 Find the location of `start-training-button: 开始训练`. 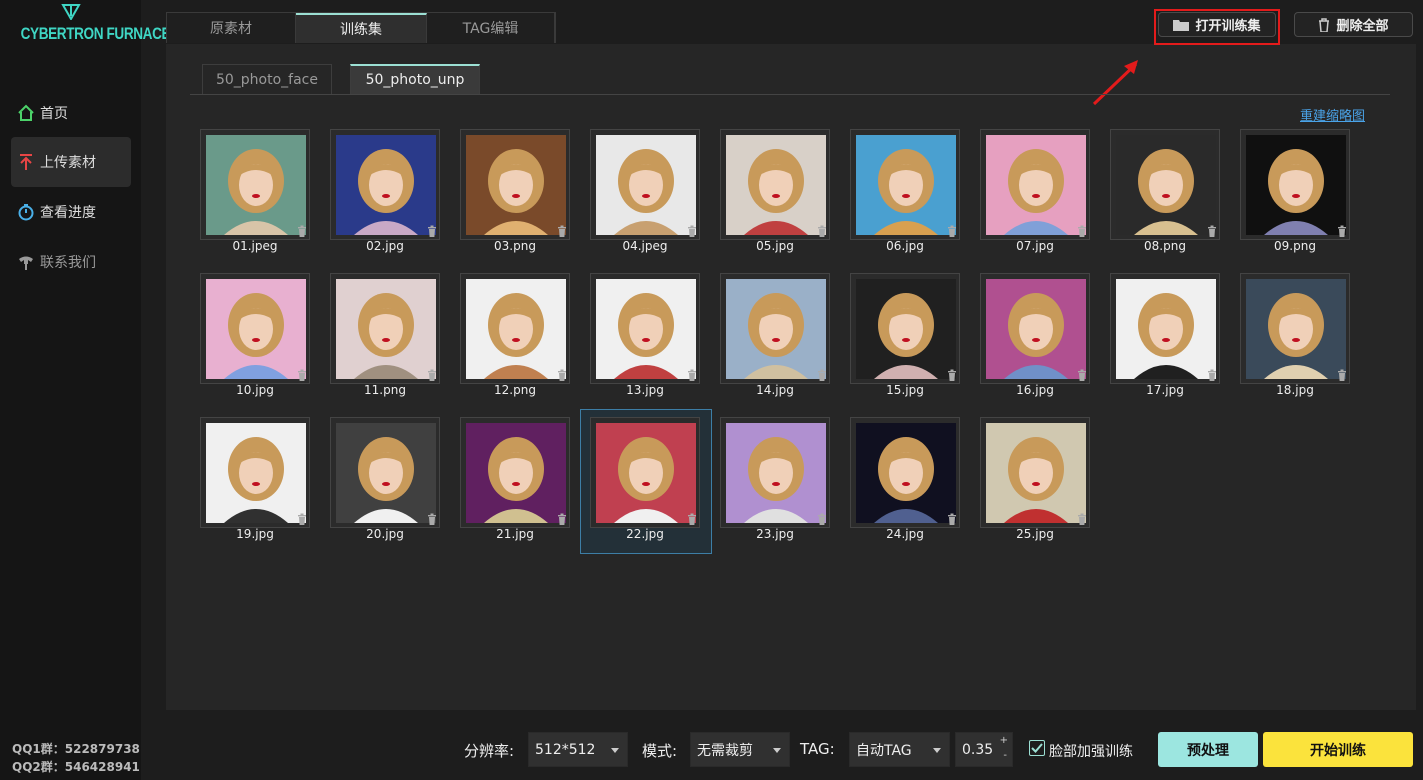

start-training-button: 开始训练 is located at coordinates (1338, 749).